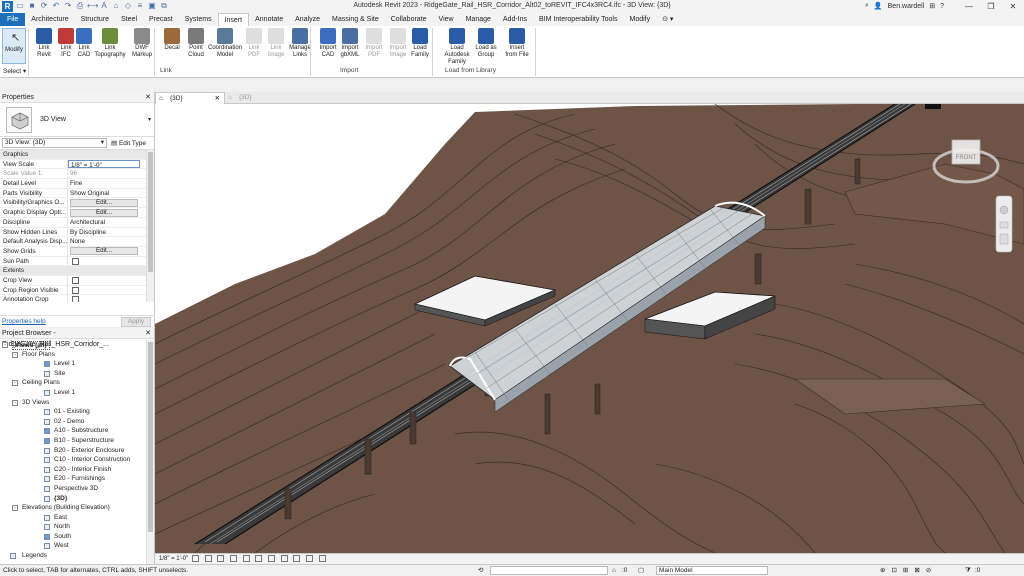 This screenshot has height=576, width=1024. Describe the element at coordinates (478, 19) in the screenshot. I see `tab-manage: Manage` at that location.